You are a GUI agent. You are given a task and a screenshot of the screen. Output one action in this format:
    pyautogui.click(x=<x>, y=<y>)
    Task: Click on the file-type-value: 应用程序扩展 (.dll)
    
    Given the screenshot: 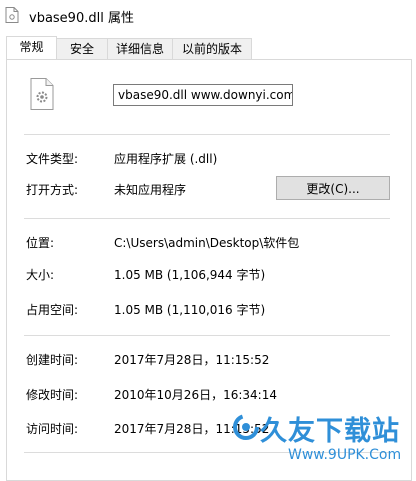 What is the action you would take?
    pyautogui.click(x=166, y=159)
    